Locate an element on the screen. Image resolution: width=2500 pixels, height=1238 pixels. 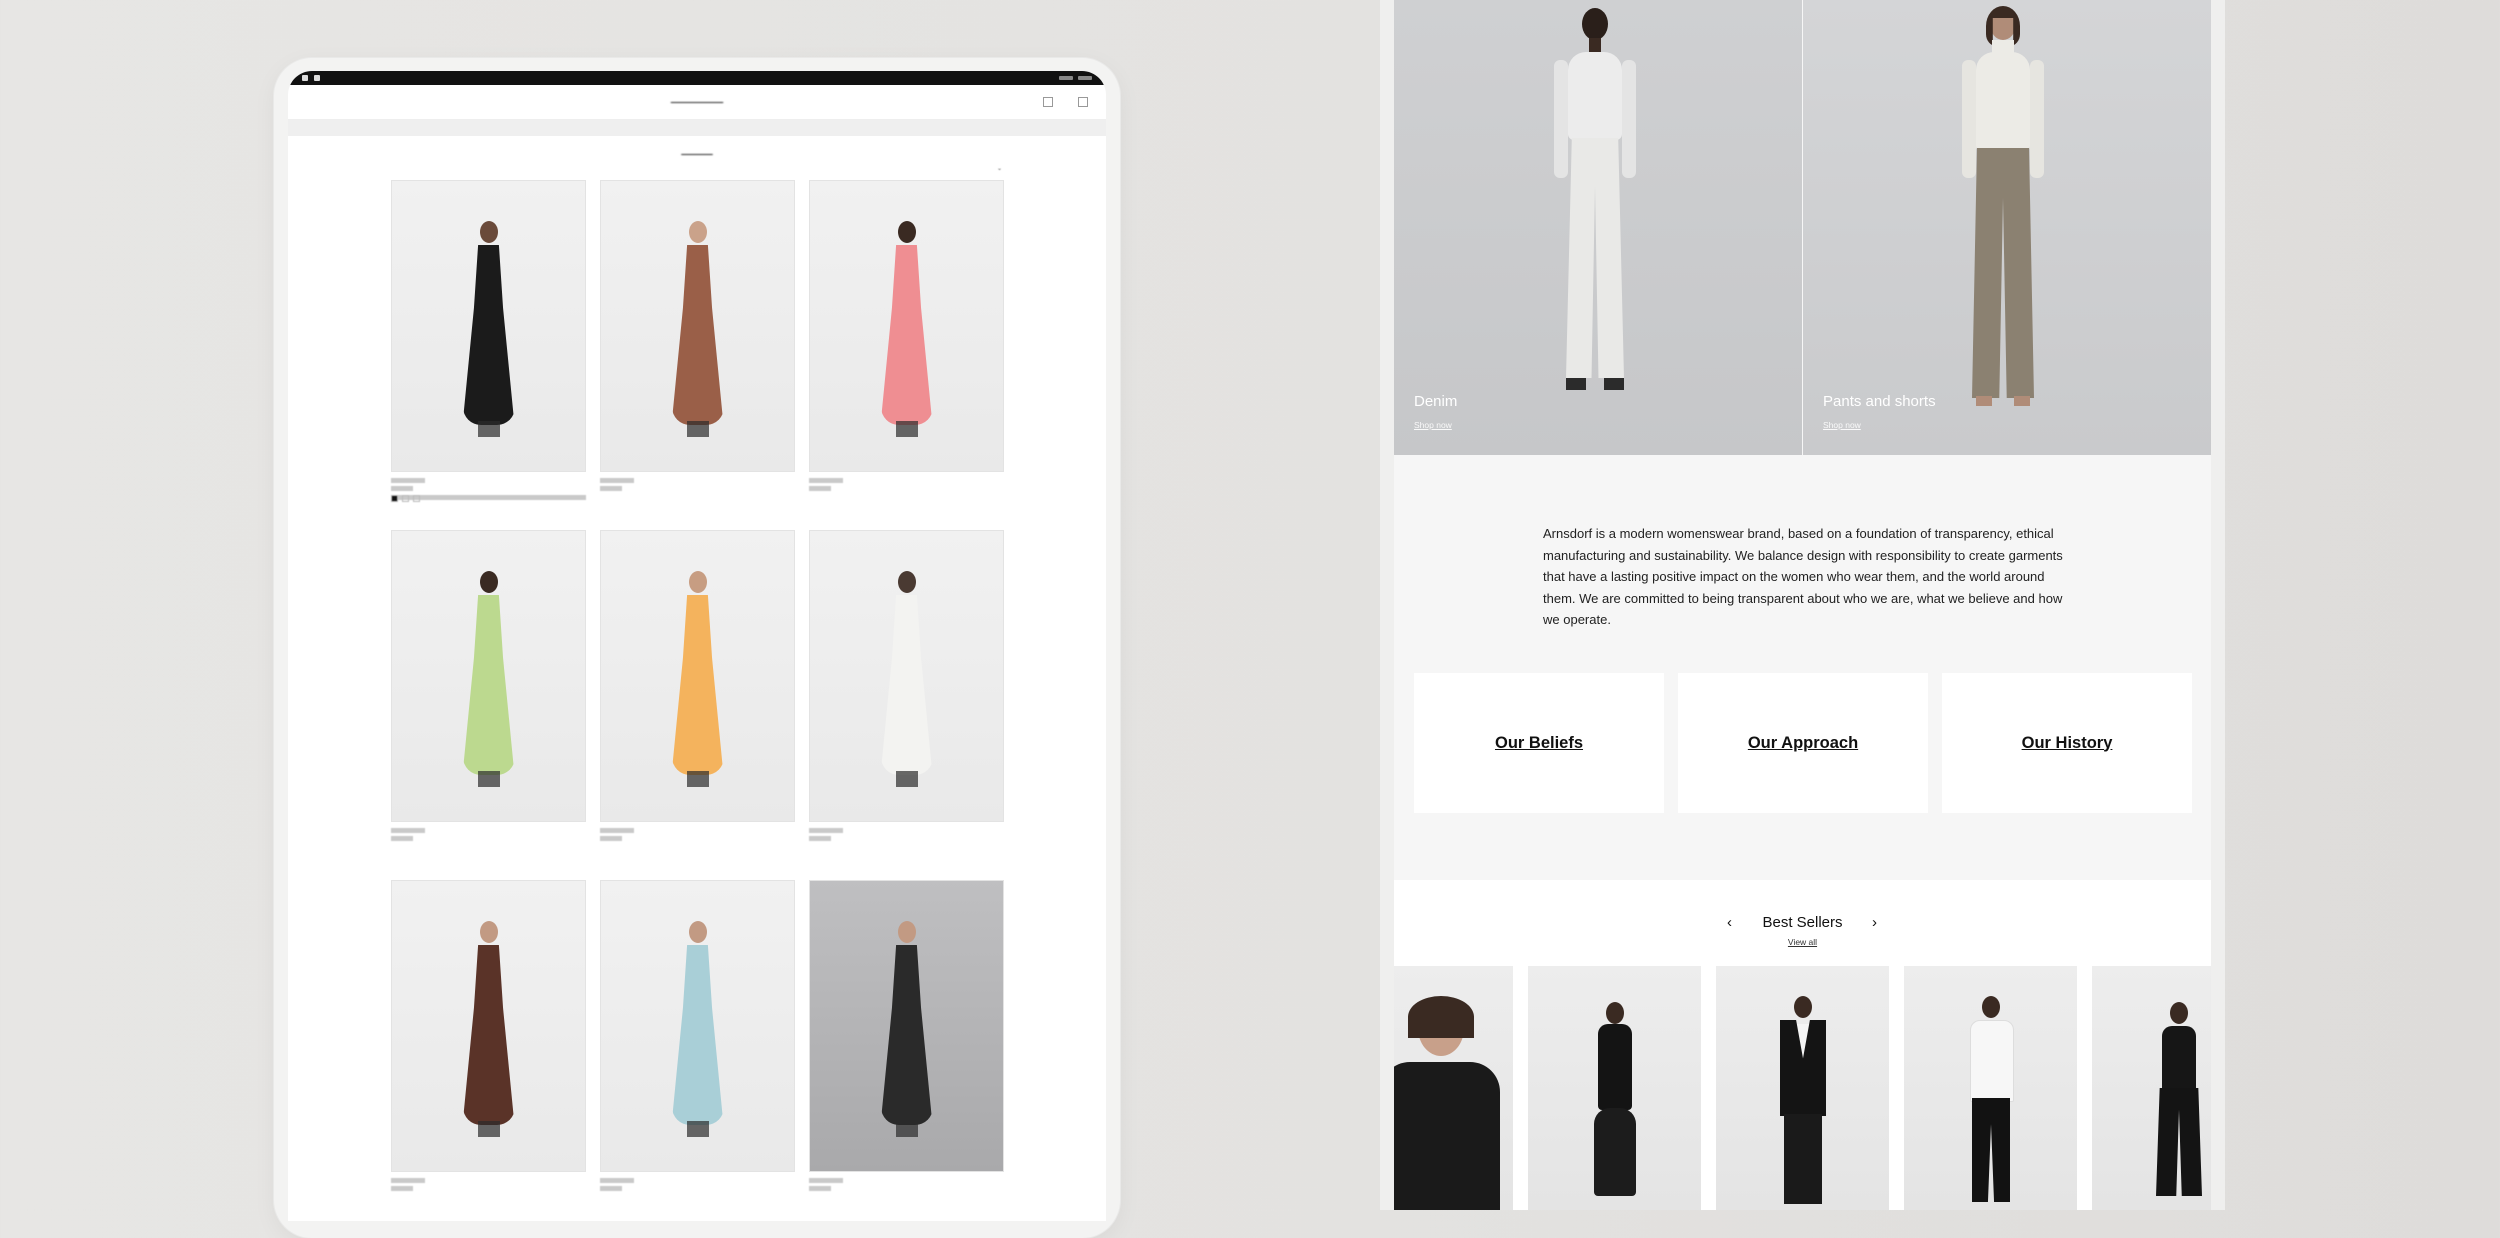
site-logo is located at coordinates (697, 102).